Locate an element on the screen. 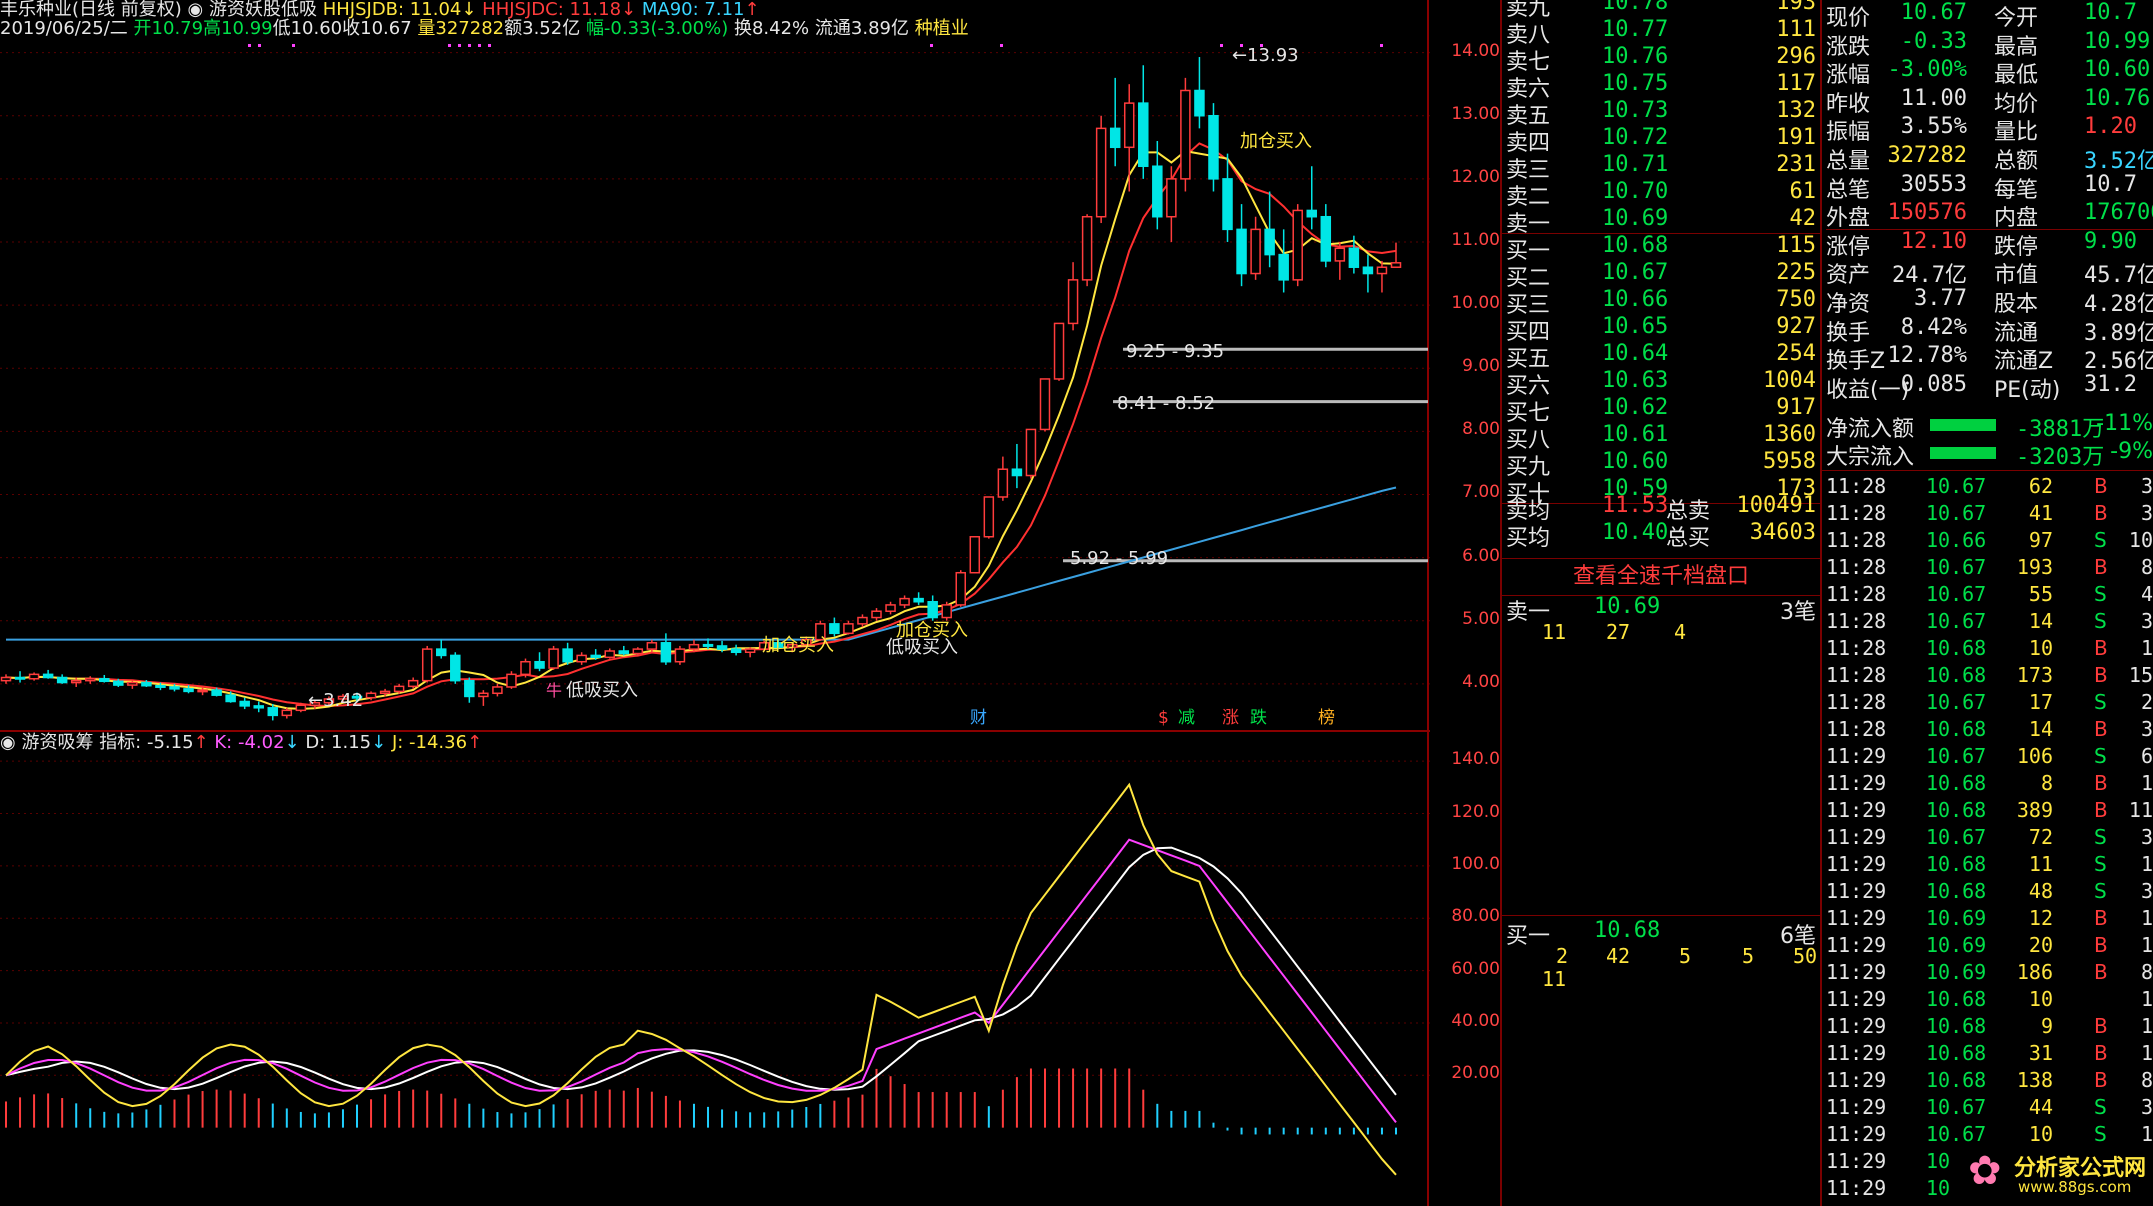  quote-value: 327282 is located at coordinates (1927, 155).